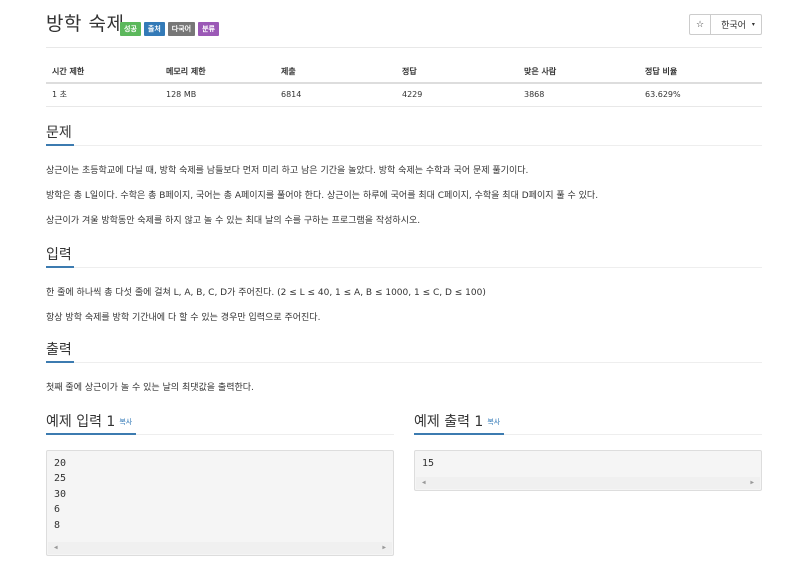  What do you see at coordinates (404, 351) in the screenshot?
I see `section-output: 출력` at bounding box center [404, 351].